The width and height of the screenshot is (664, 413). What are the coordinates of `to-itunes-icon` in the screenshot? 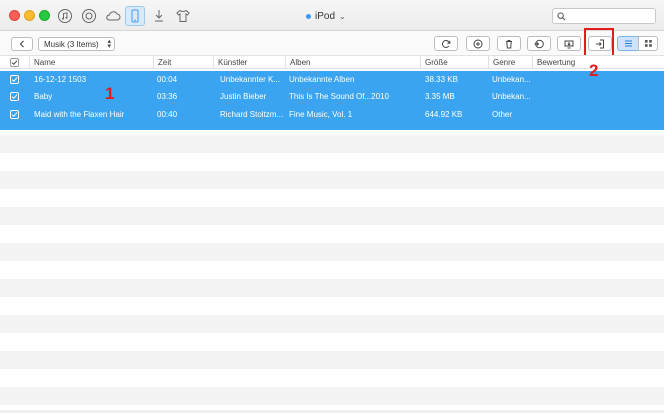 It's located at (539, 43).